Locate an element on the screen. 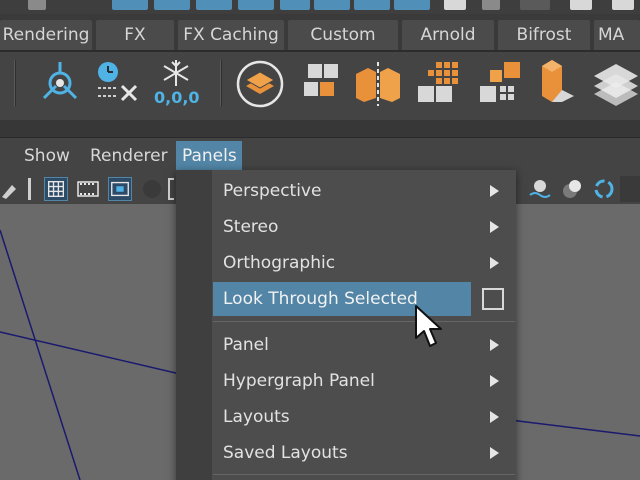  tab-bifrost: Bifrost is located at coordinates (544, 35).